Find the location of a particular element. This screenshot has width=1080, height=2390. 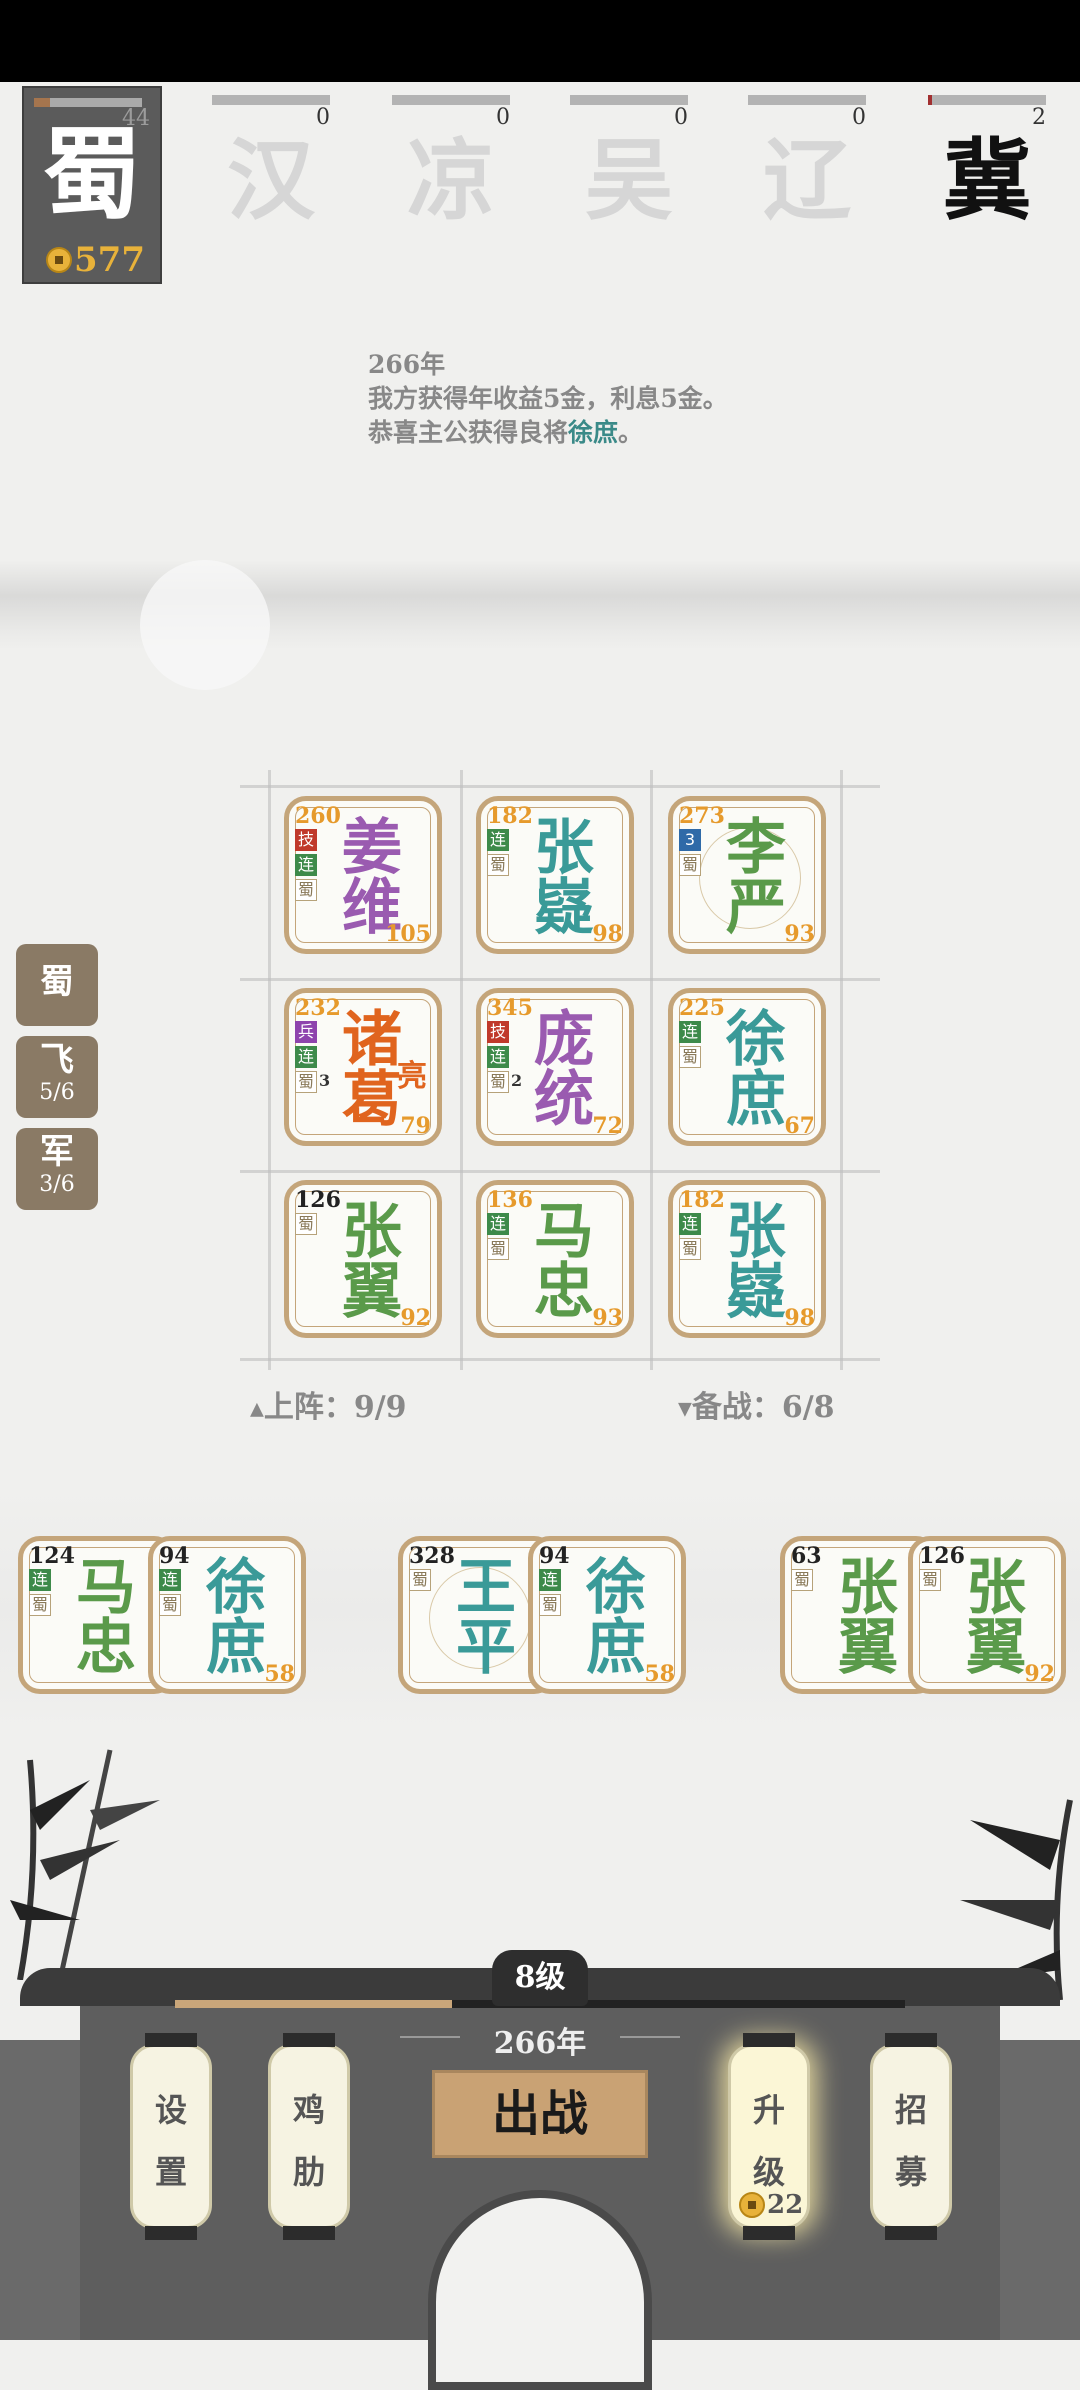

tag-badge: 技 is located at coordinates (306, 840).